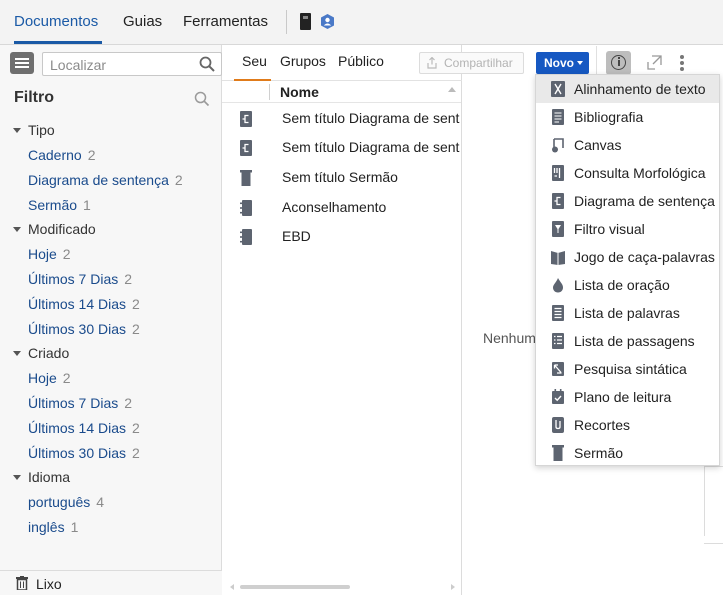 This screenshot has width=723, height=595. I want to click on scrollbar-thumb, so click(295, 587).